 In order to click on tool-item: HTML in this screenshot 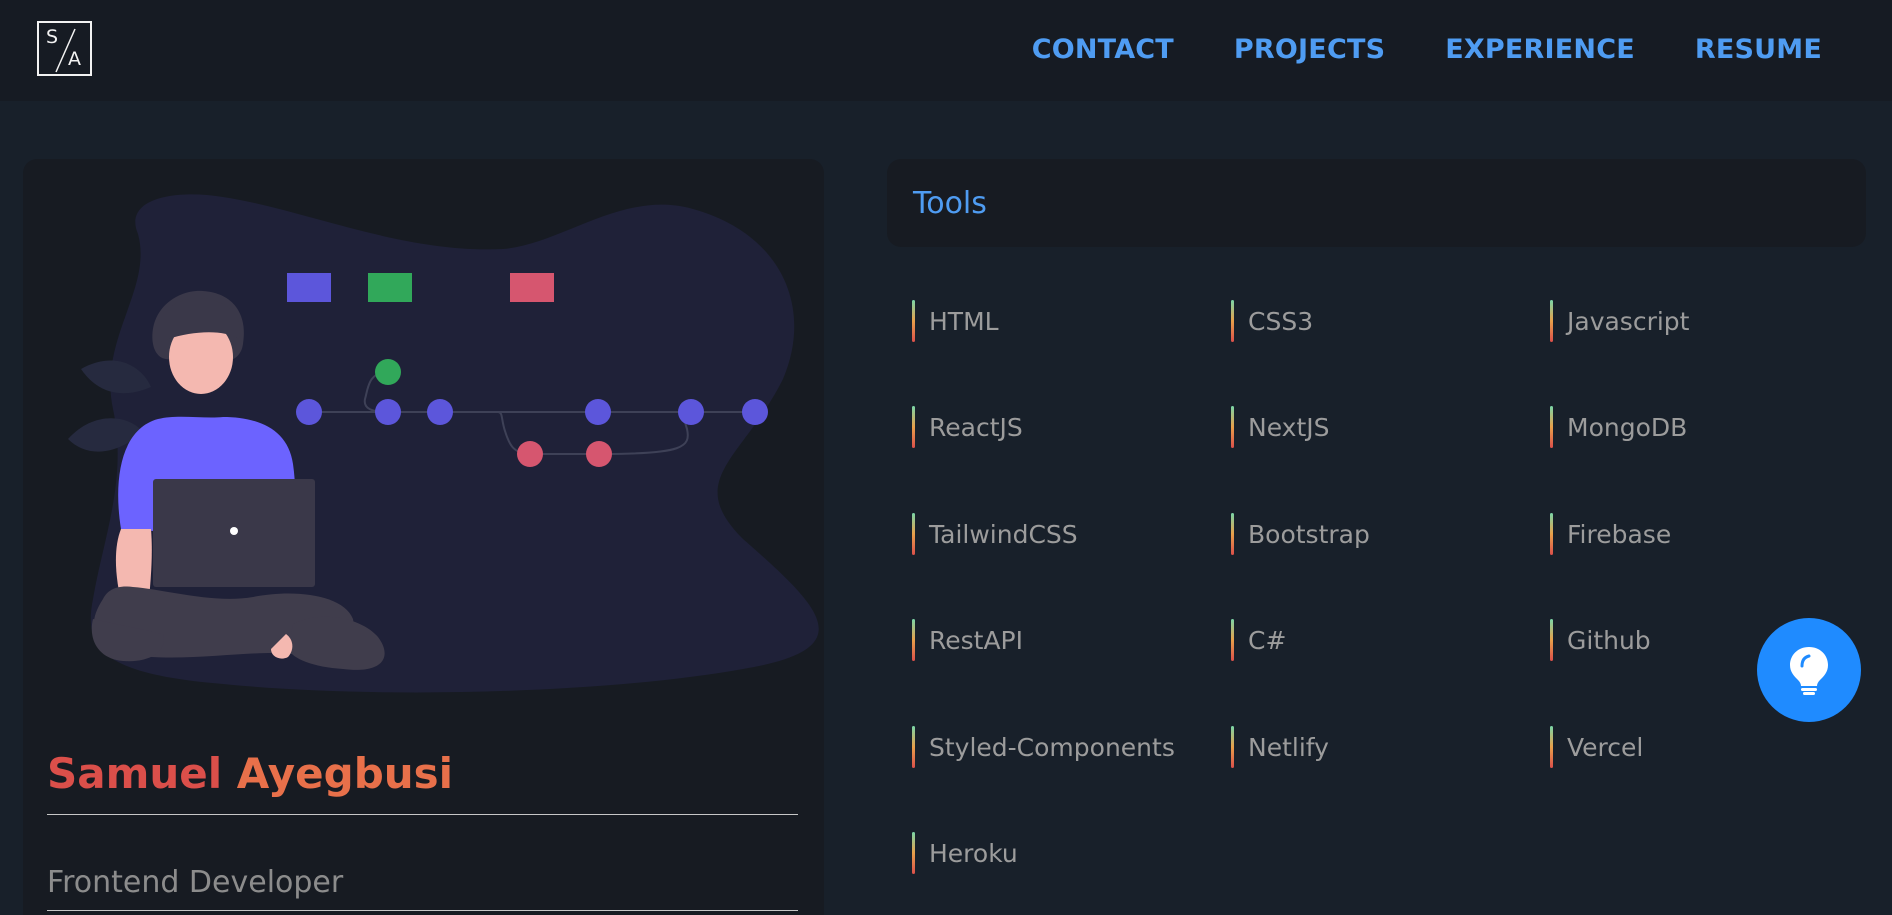, I will do `click(955, 321)`.